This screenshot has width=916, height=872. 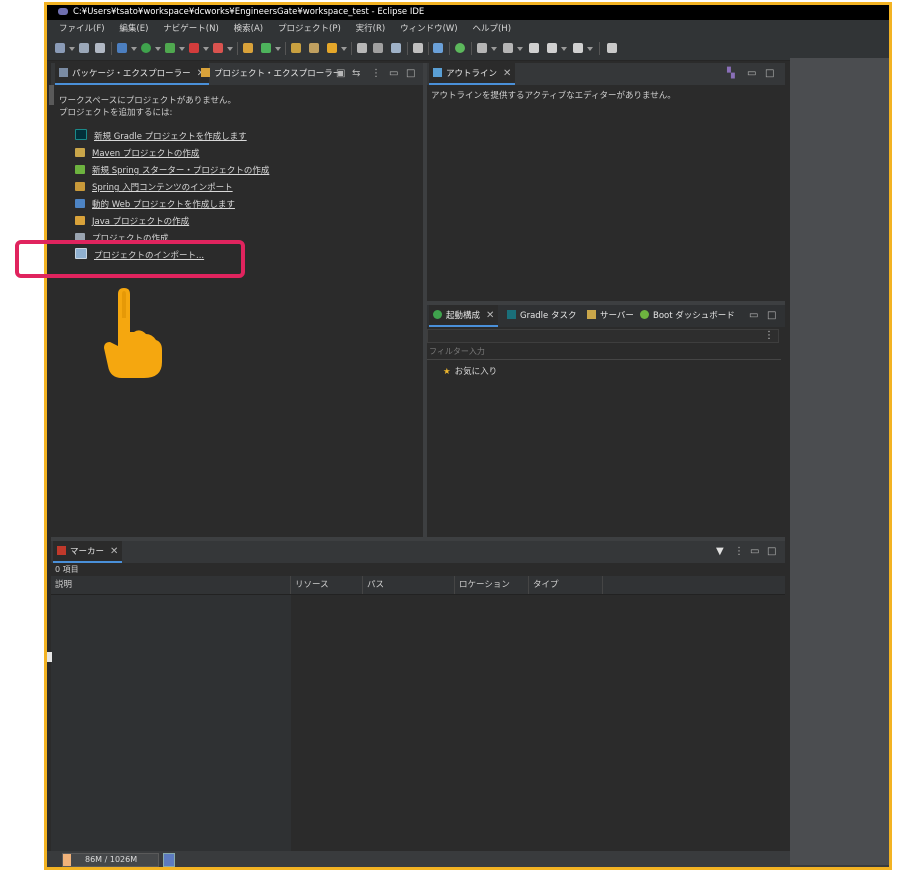 What do you see at coordinates (171, 585) in the screenshot?
I see `column-description: 説明` at bounding box center [171, 585].